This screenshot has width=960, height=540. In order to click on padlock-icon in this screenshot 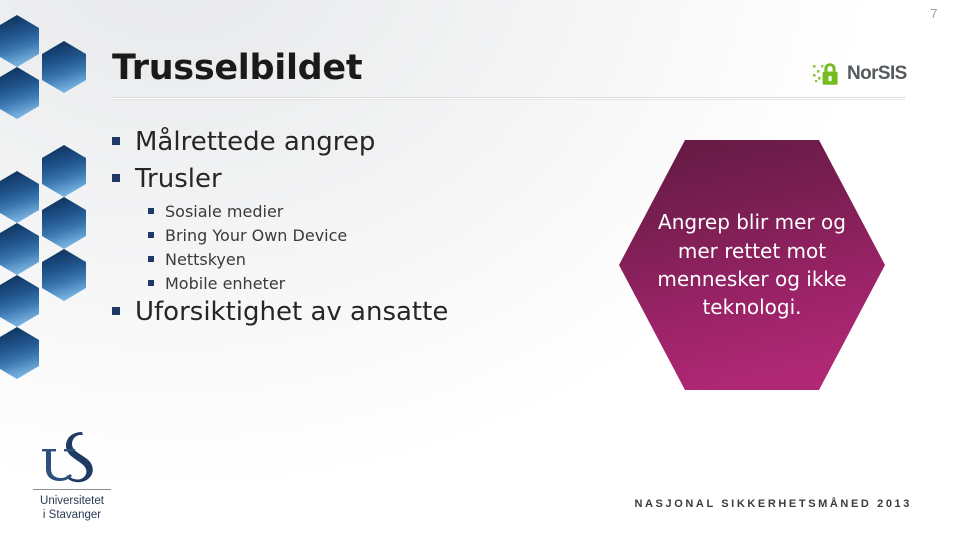, I will do `click(825, 74)`.